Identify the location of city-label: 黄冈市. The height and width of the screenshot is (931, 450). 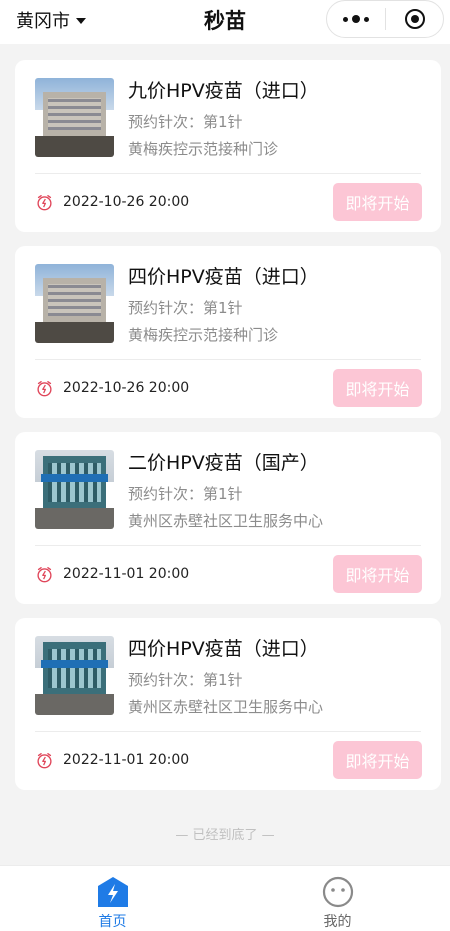
(43, 21).